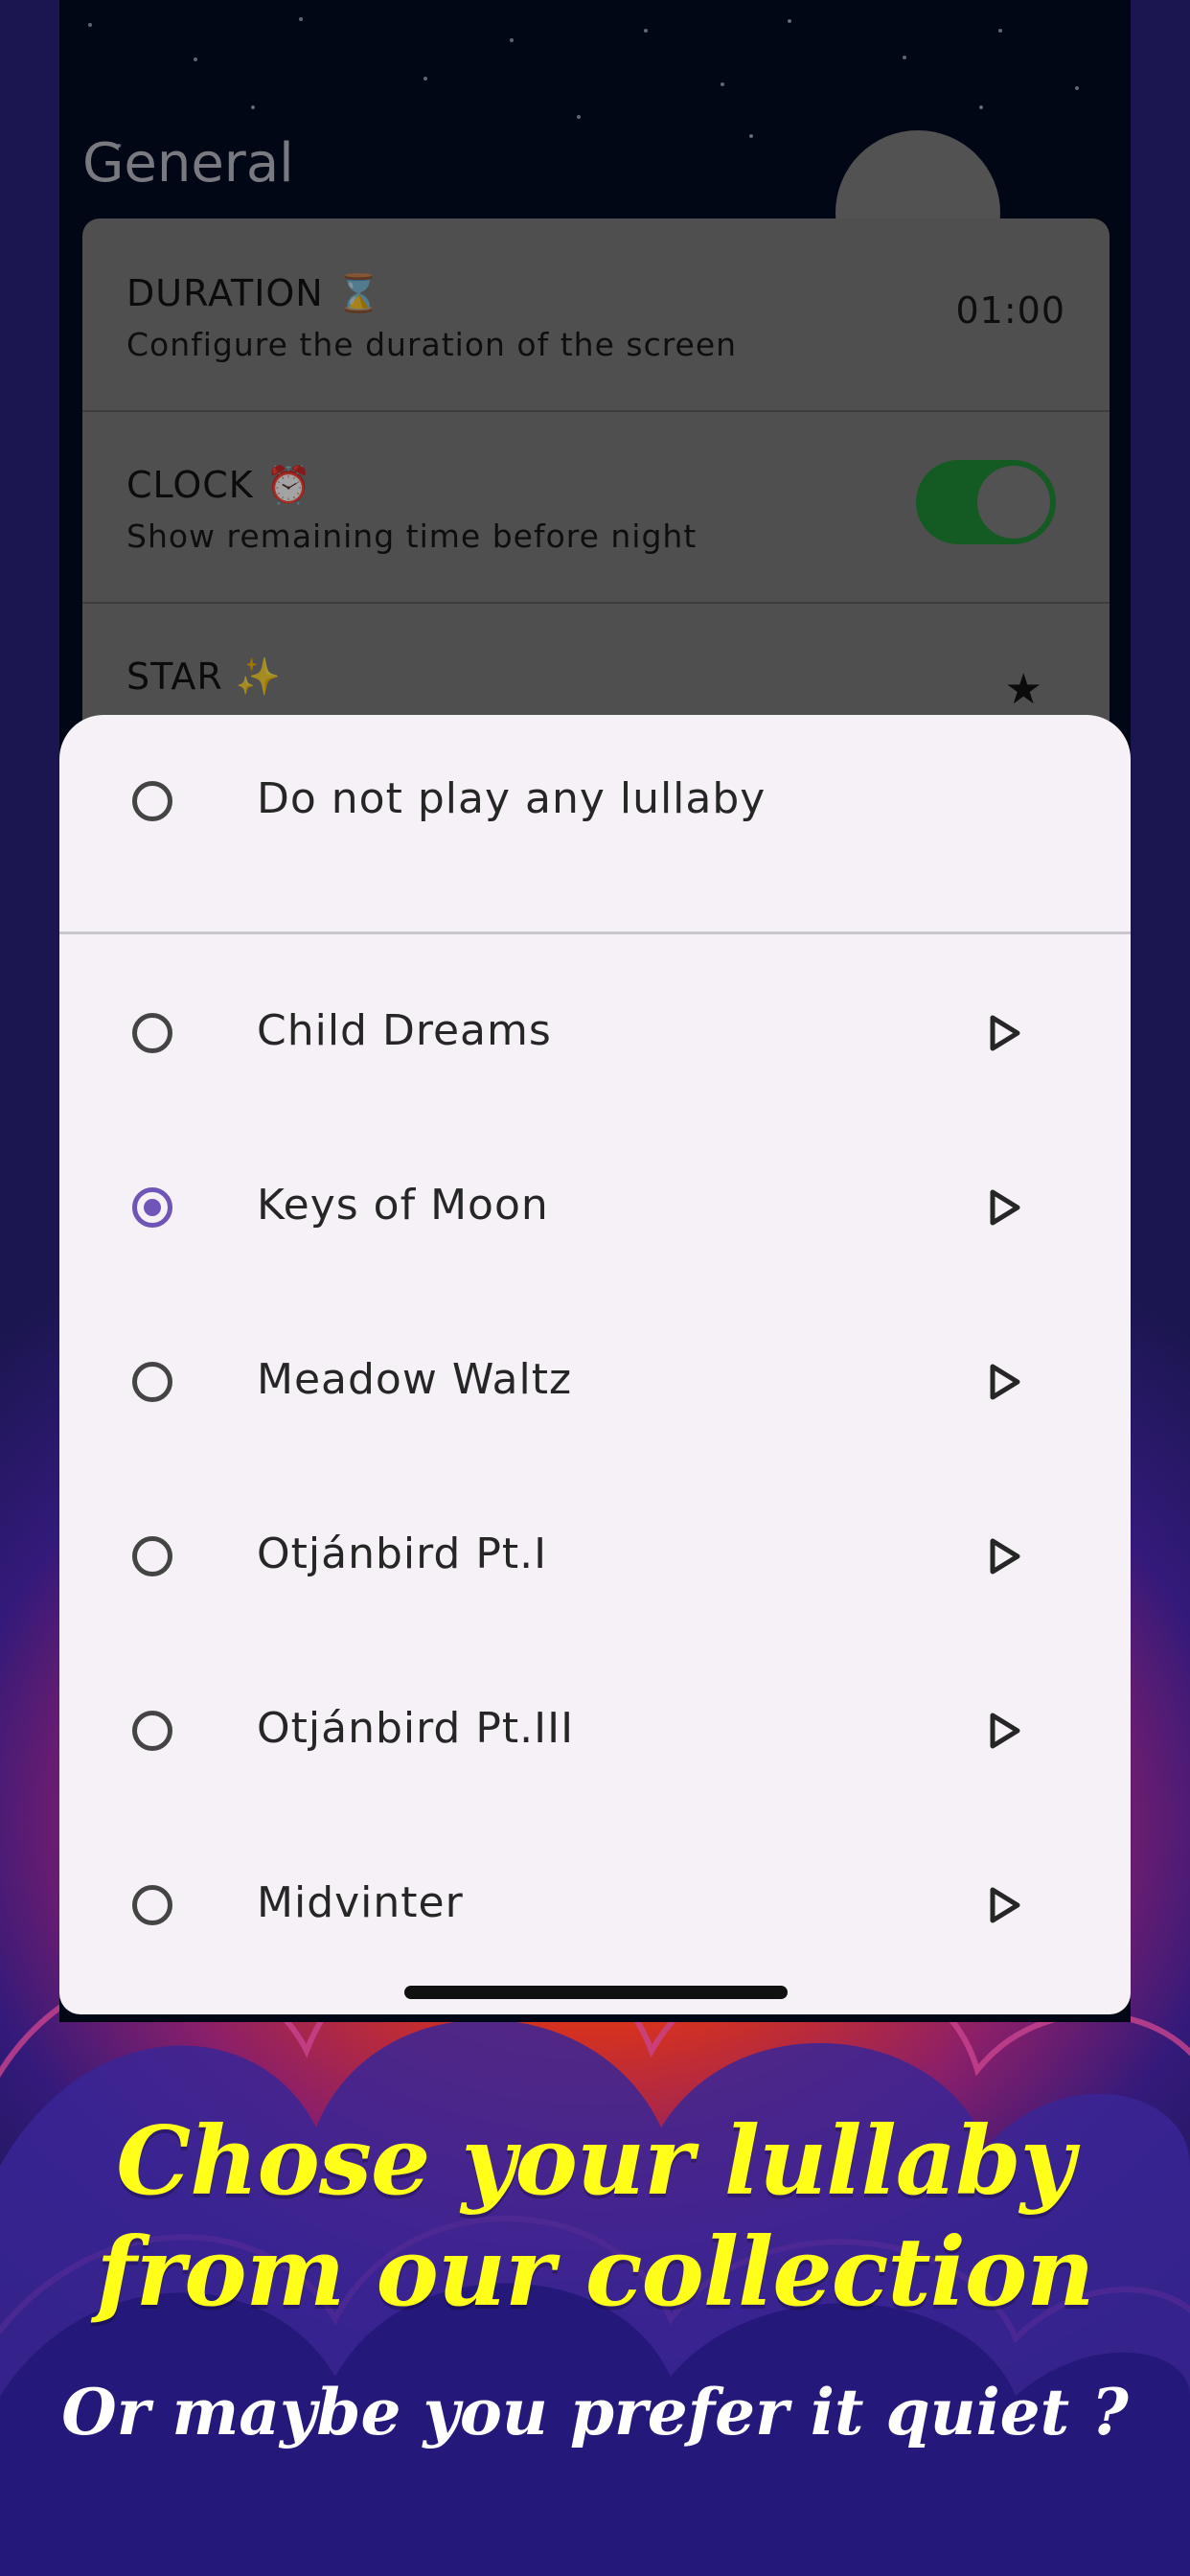  Describe the element at coordinates (152, 1207) in the screenshot. I see `radio-button-selected` at that location.